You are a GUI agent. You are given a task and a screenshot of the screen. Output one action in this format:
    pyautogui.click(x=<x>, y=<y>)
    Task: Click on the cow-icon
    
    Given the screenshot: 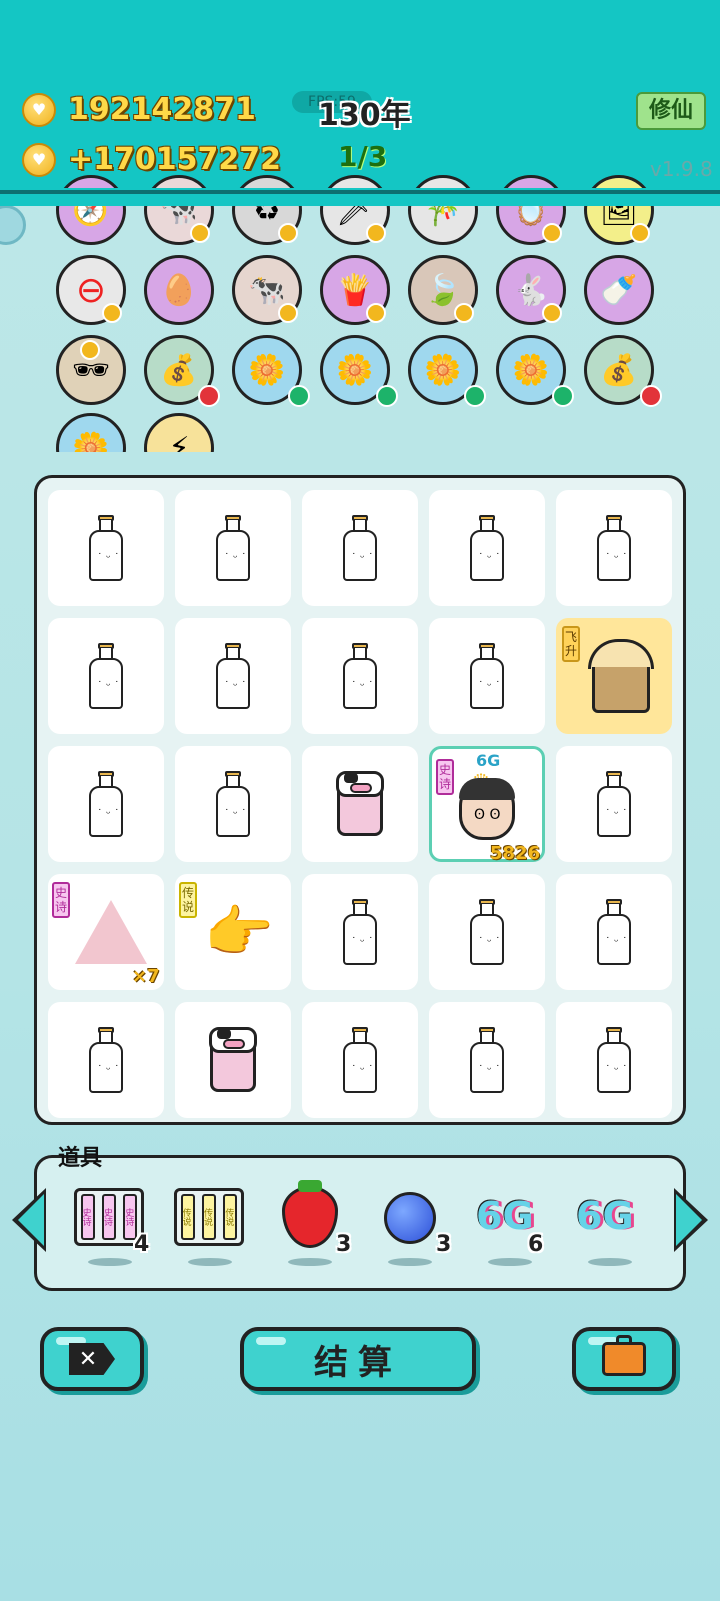 What is the action you would take?
    pyautogui.click(x=360, y=803)
    